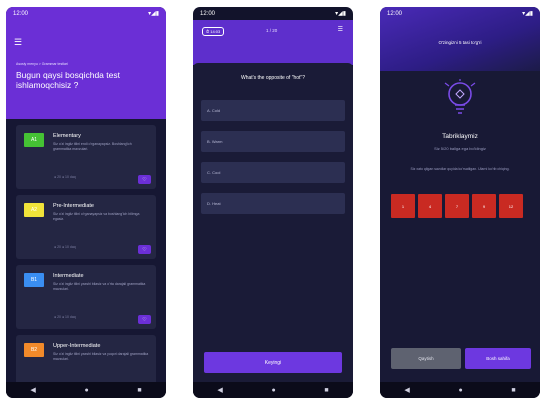 Image resolution: width=543 pixels, height=401 pixels. I want to click on result-header-text: O'zingizni 5 tasi to'g'ri, so click(460, 42).